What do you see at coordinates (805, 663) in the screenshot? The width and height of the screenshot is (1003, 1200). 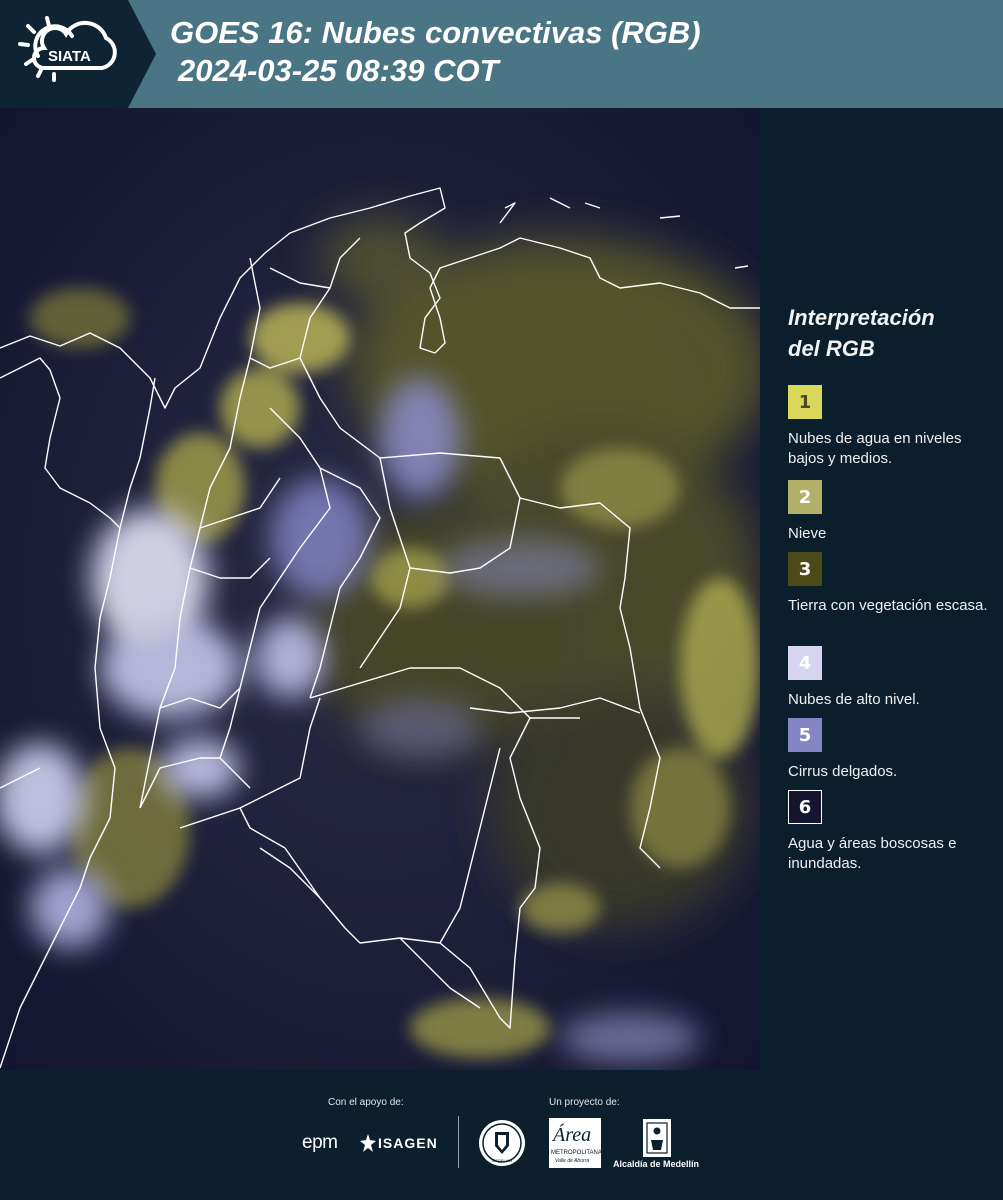 I see `legend-swatch: 4` at bounding box center [805, 663].